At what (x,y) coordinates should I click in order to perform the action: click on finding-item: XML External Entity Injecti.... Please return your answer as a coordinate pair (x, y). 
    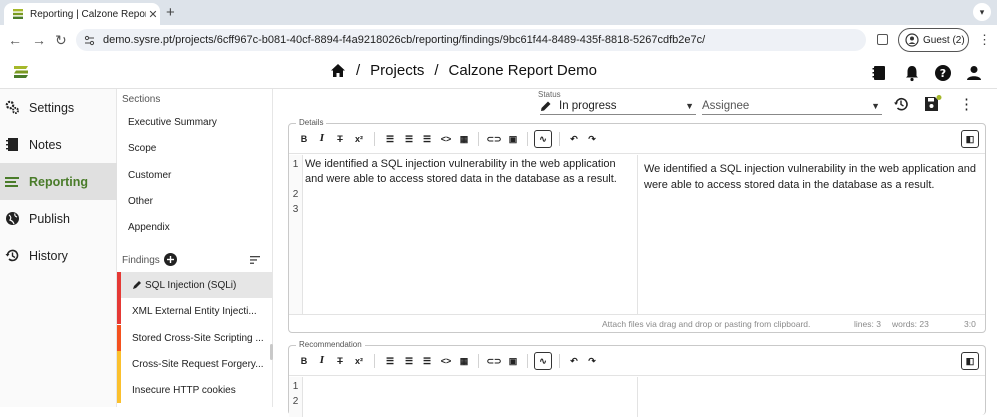
    Looking at the image, I should click on (195, 311).